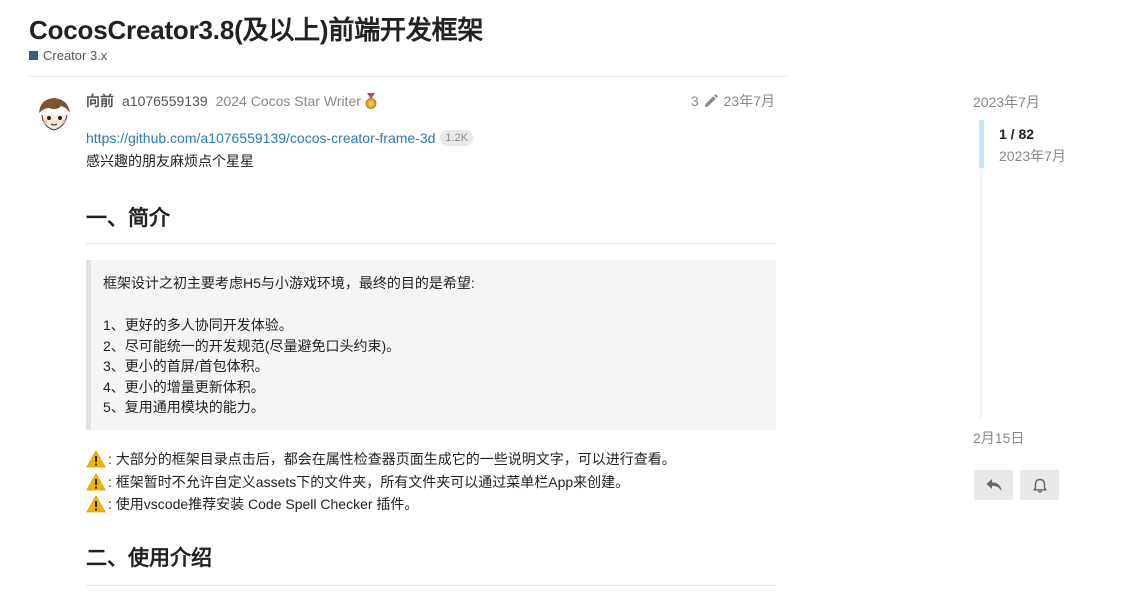  Describe the element at coordinates (457, 138) in the screenshot. I see `link-click-count: 1.2K` at that location.